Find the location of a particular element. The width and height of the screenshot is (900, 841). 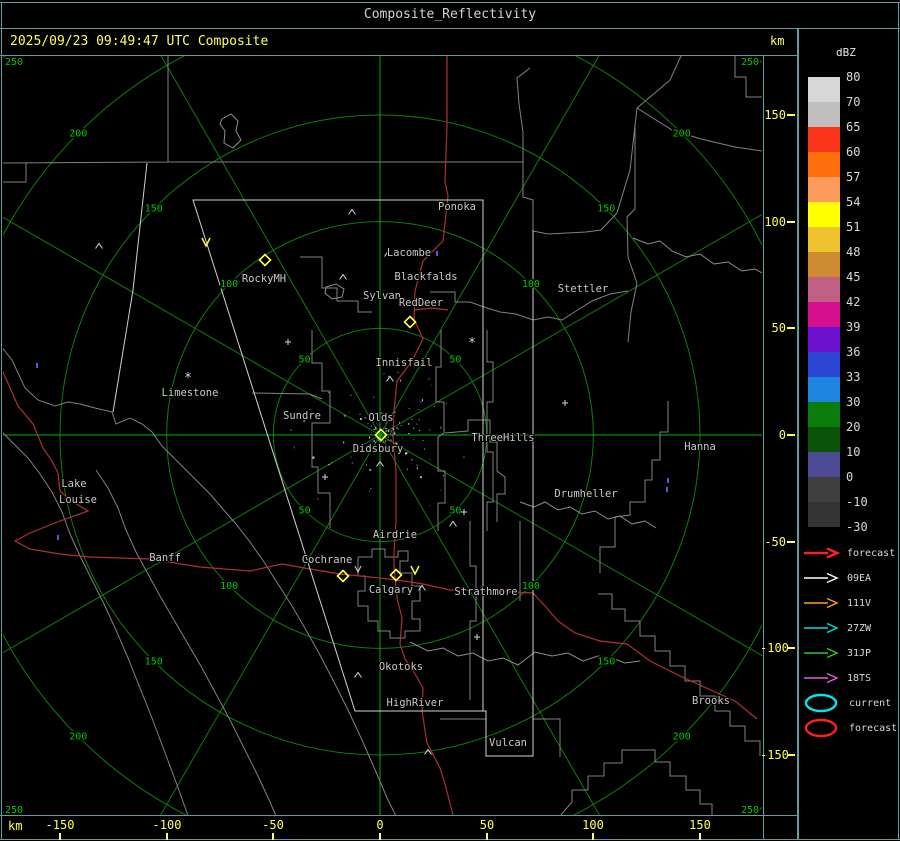

y-tick-label: 100 is located at coordinates (775, 222).